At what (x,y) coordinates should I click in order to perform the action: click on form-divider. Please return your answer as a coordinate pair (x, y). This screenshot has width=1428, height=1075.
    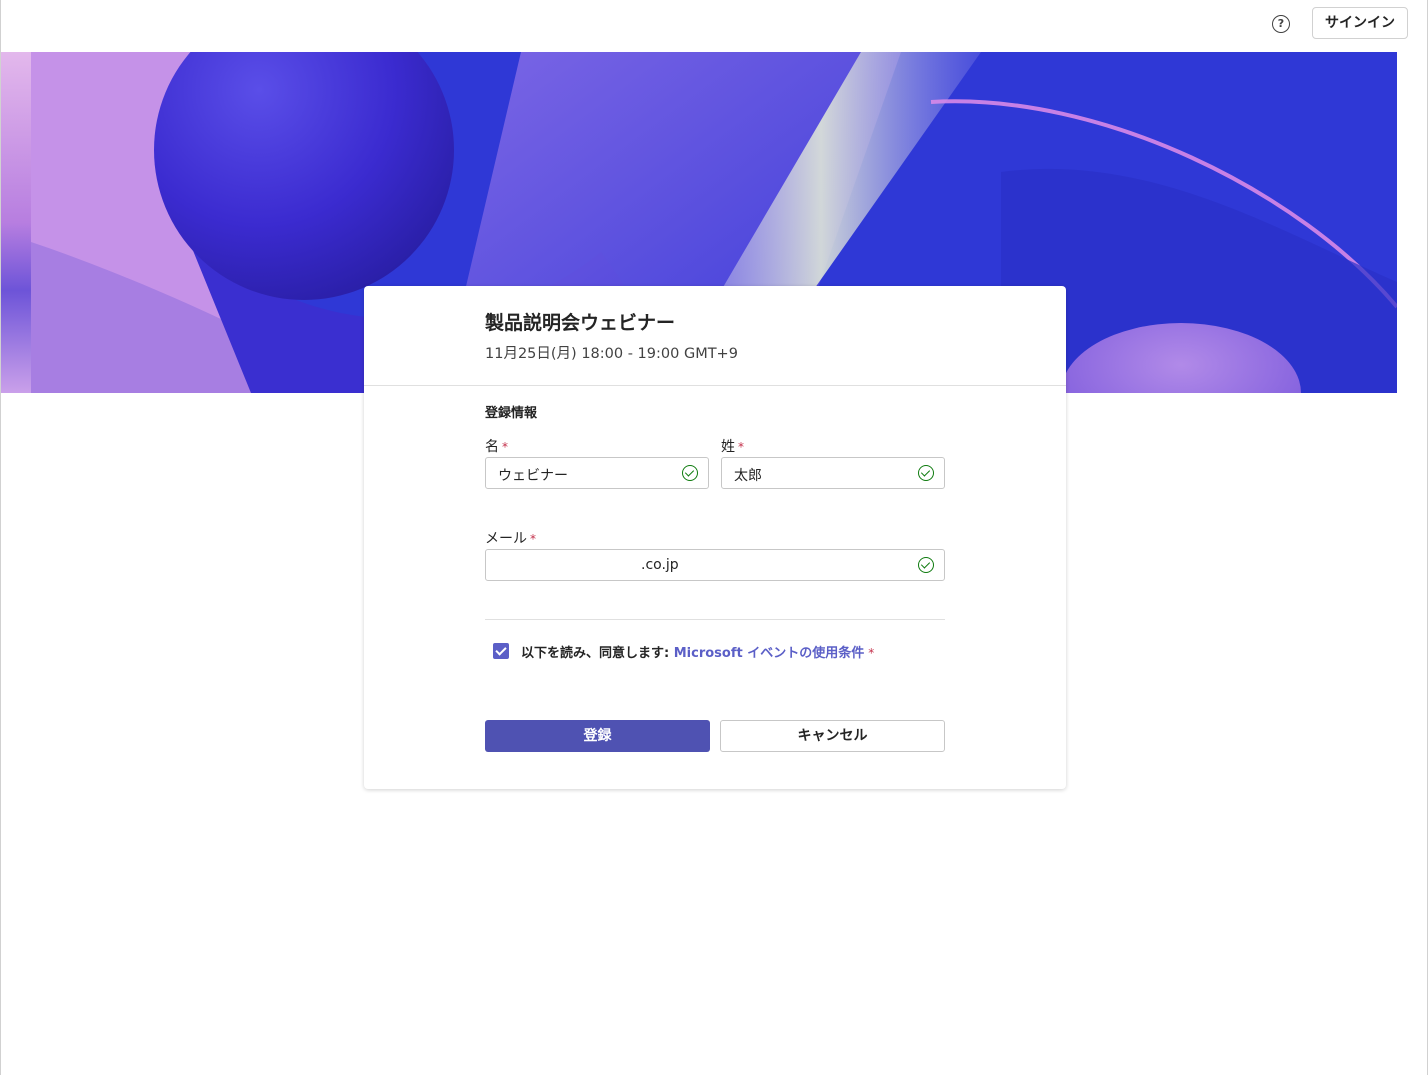
    Looking at the image, I should click on (715, 619).